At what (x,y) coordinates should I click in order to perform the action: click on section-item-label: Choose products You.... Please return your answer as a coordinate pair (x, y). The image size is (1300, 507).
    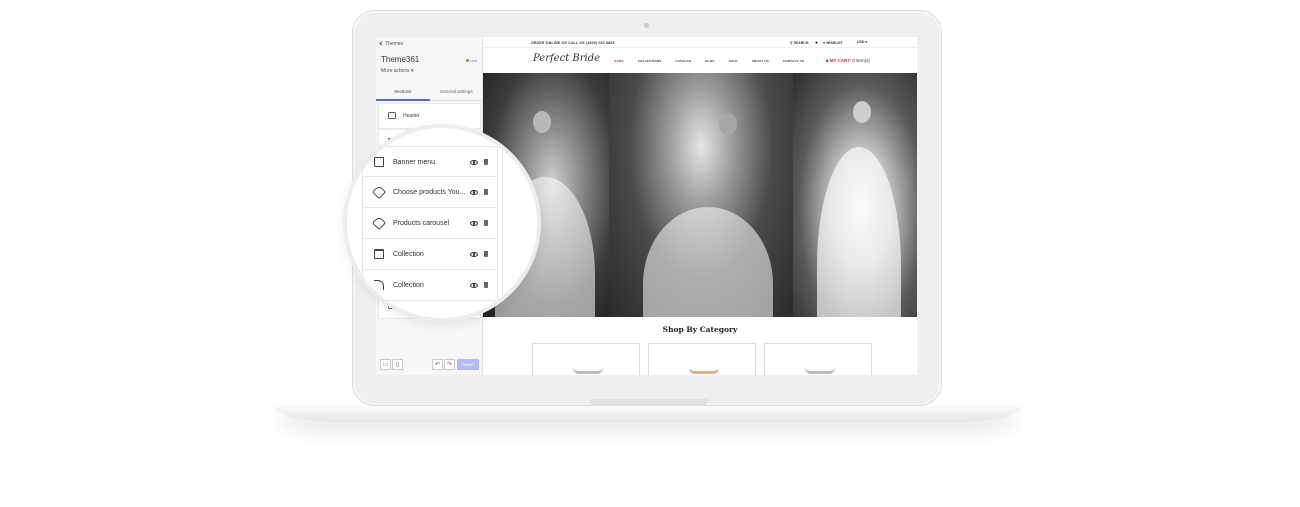
    Looking at the image, I should click on (429, 192).